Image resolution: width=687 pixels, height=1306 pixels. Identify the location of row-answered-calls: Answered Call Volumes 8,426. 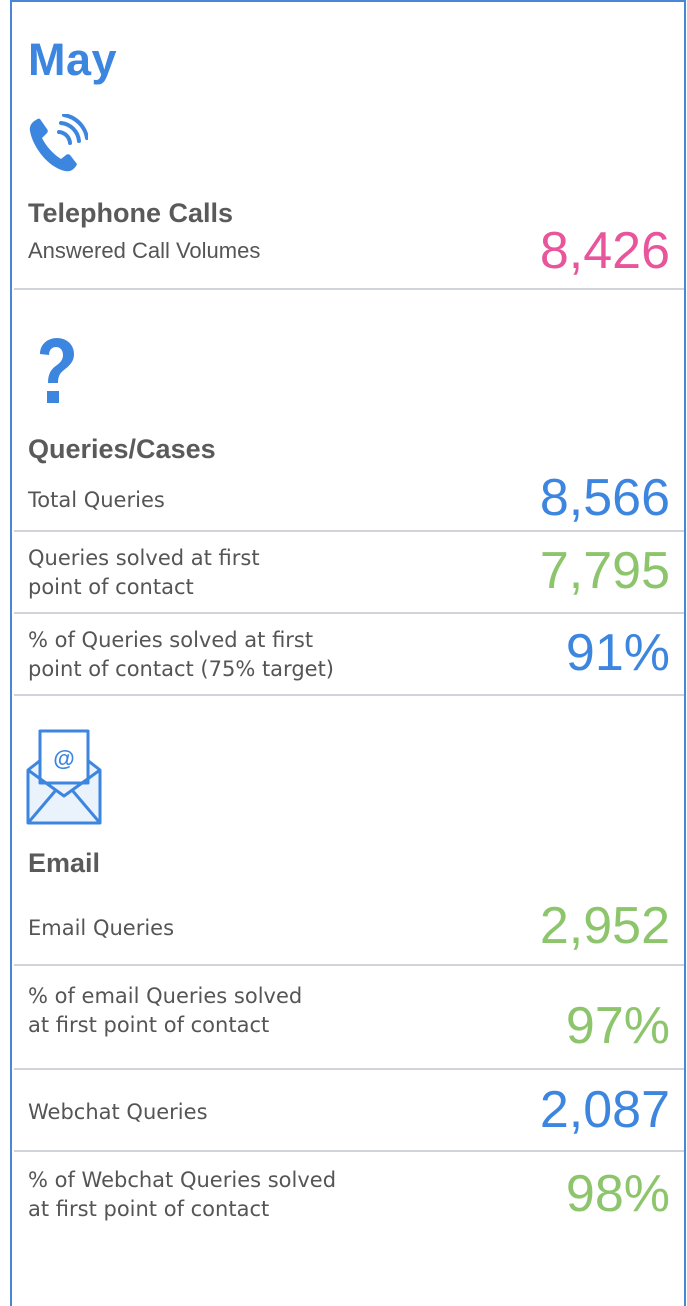
(349, 254).